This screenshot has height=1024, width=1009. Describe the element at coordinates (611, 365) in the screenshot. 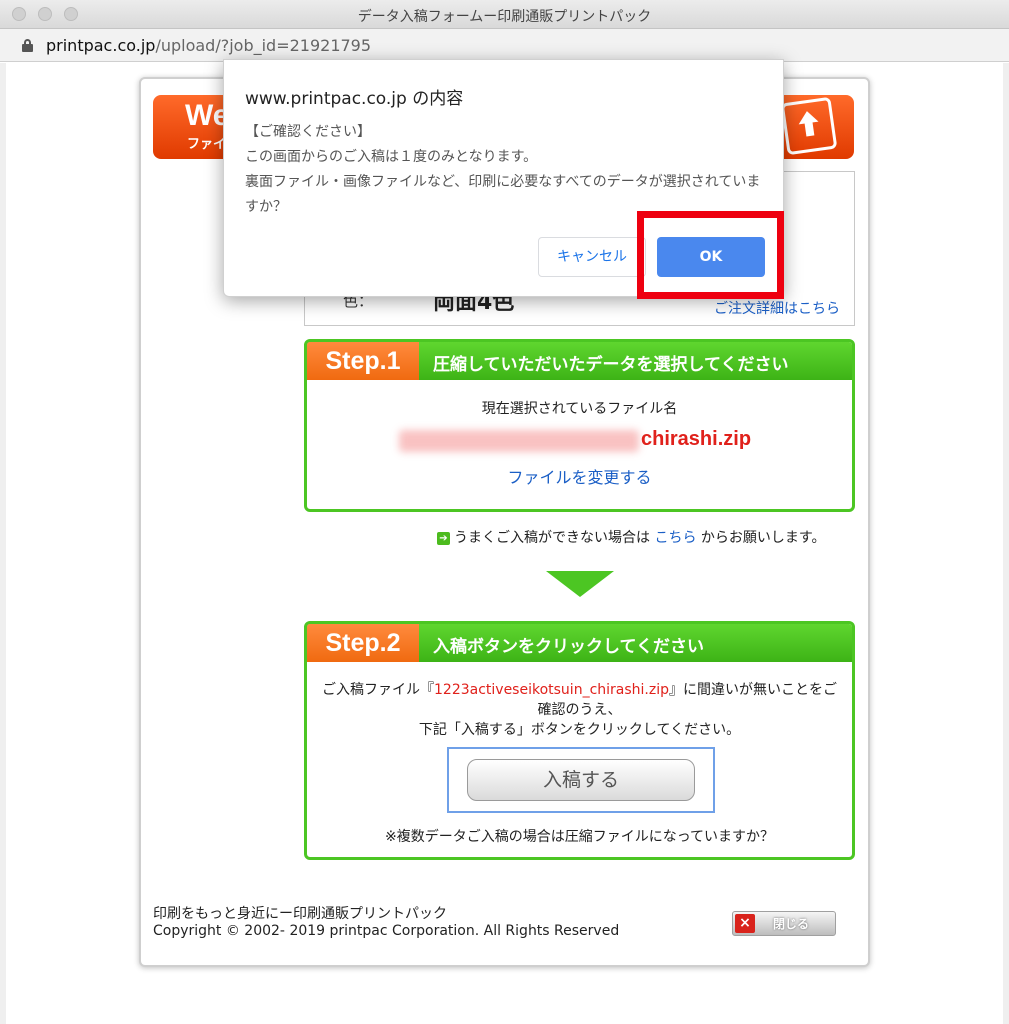

I see `step1-title: 圧縮していただいたデータを選択してください` at that location.